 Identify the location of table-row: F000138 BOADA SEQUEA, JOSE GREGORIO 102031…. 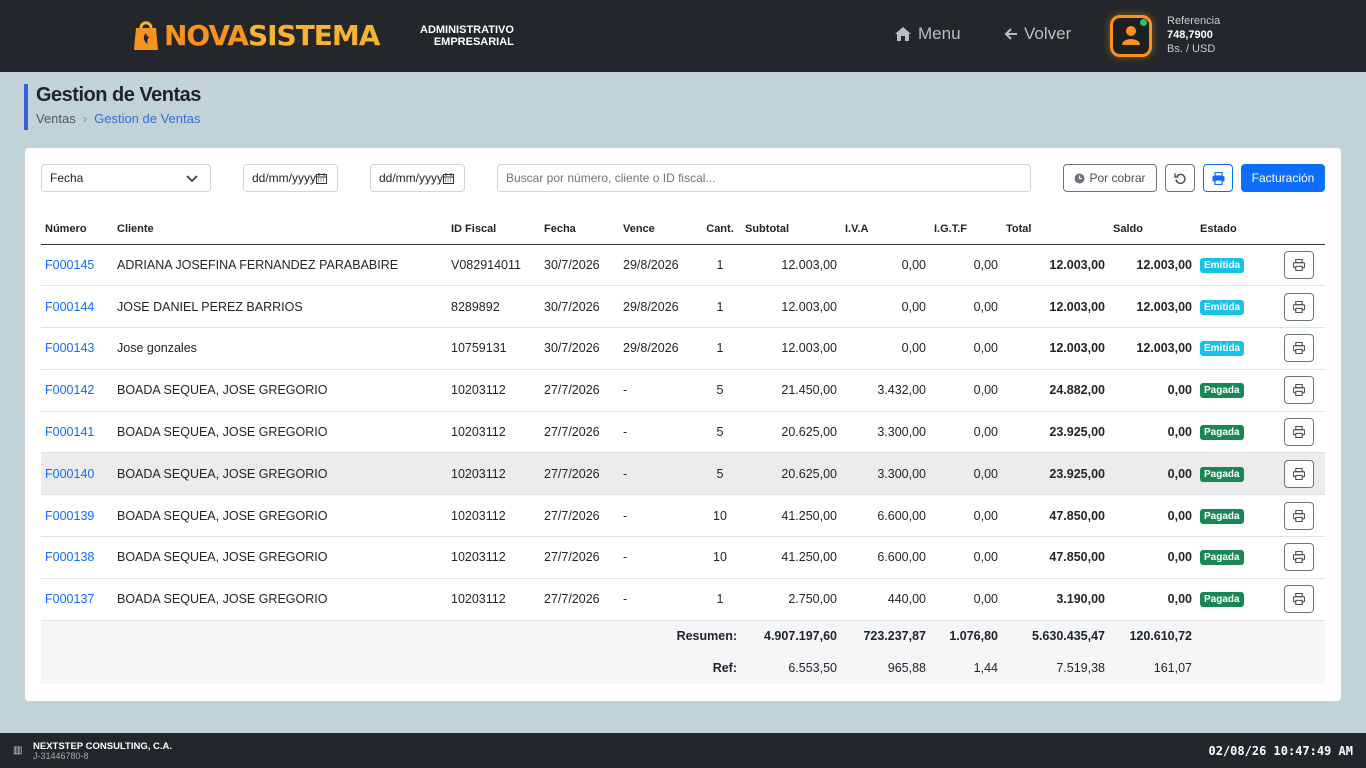
(683, 557).